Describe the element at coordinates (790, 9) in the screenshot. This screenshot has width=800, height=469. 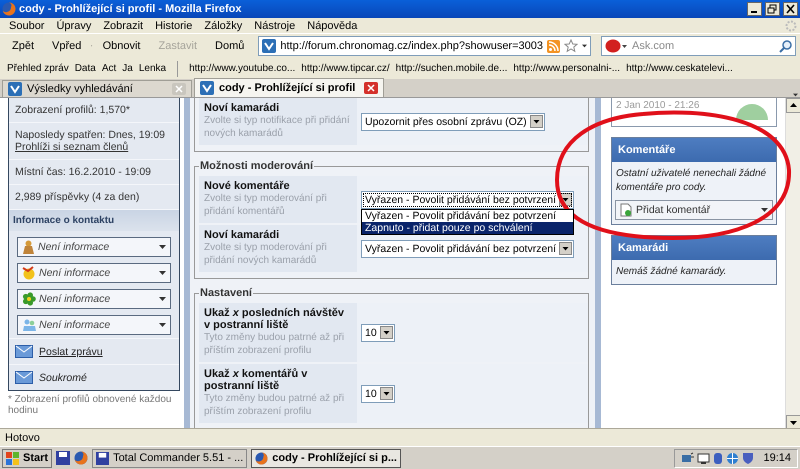
I see `close-icon` at that location.